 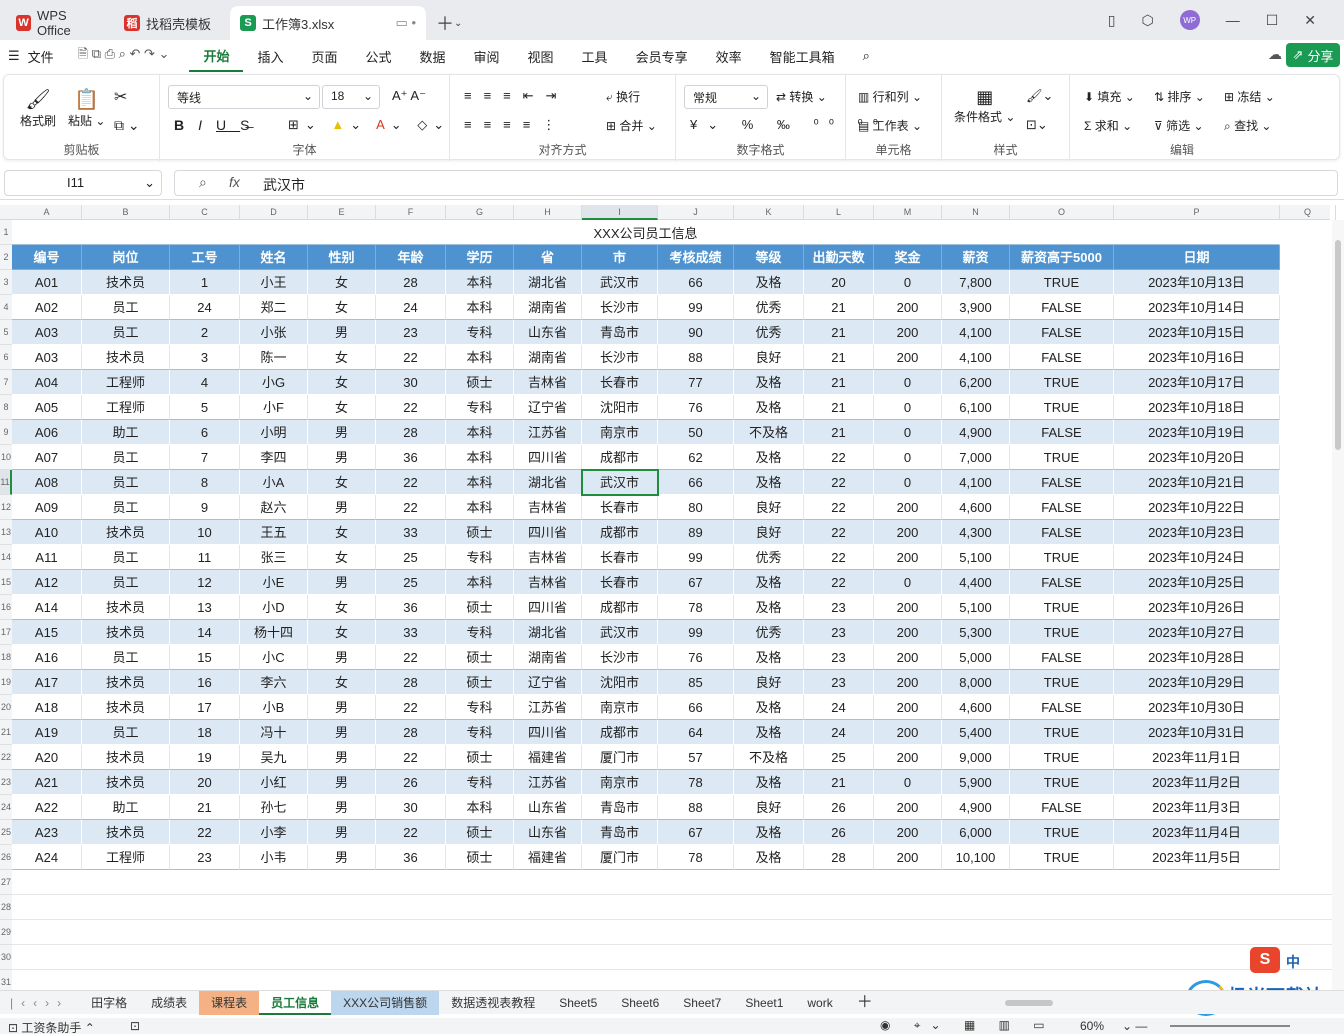 What do you see at coordinates (6, 357) in the screenshot?
I see `row-header: 6` at bounding box center [6, 357].